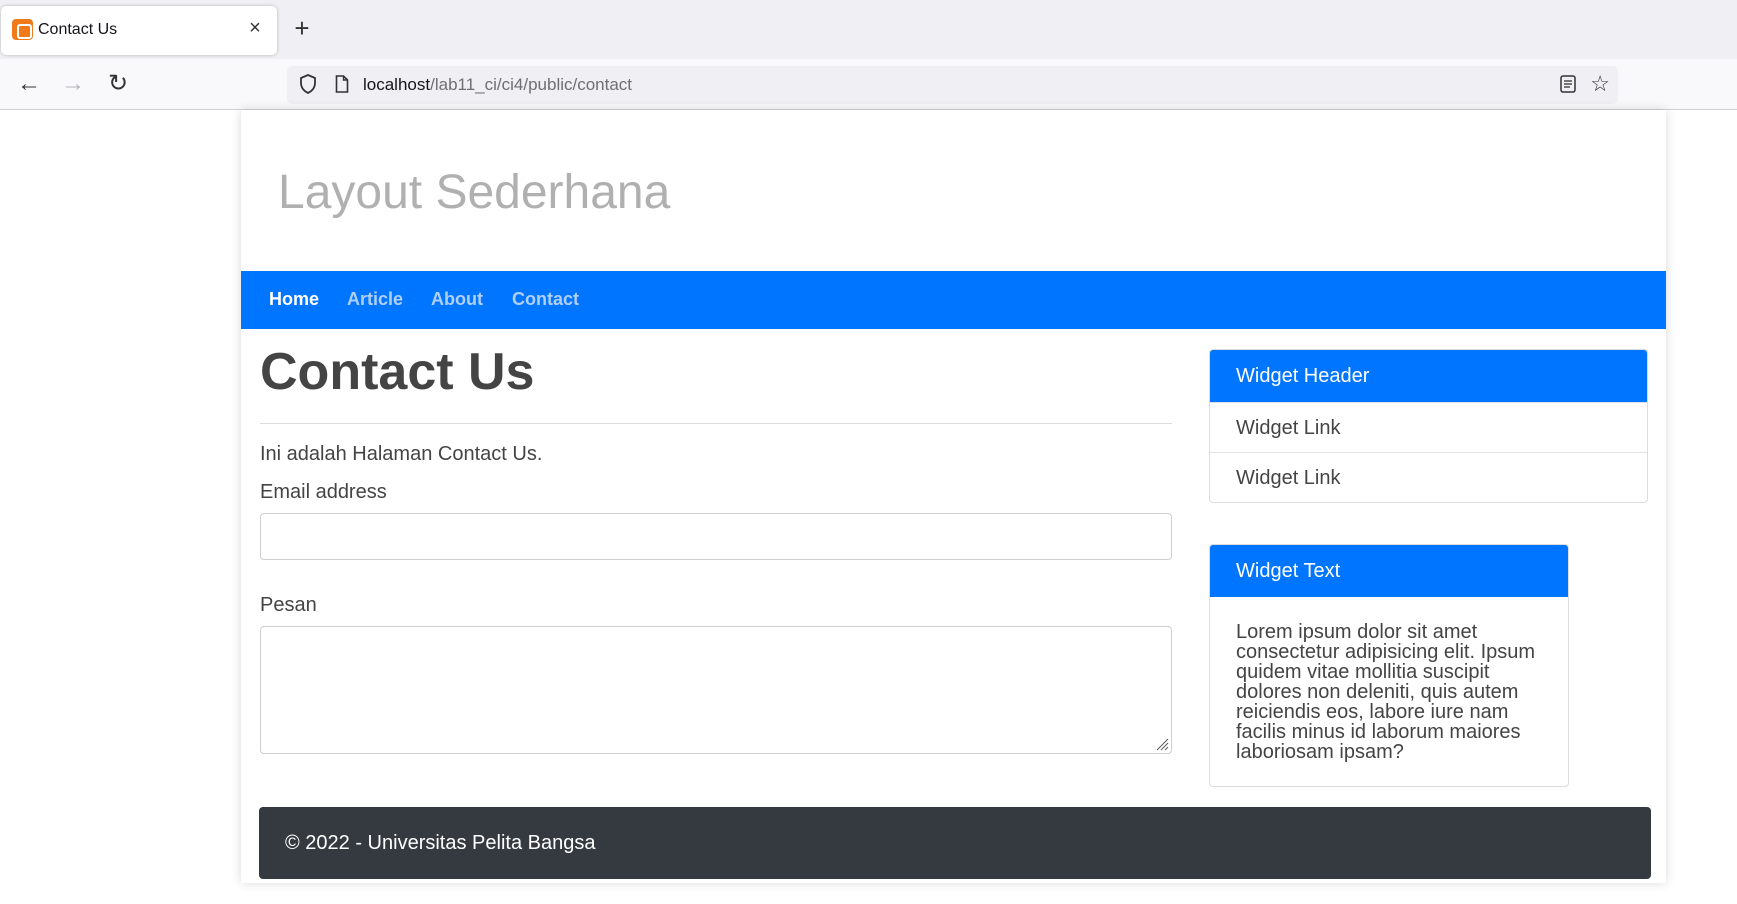 The width and height of the screenshot is (1737, 904). Describe the element at coordinates (375, 299) in the screenshot. I see `nav-article-link: Article` at that location.